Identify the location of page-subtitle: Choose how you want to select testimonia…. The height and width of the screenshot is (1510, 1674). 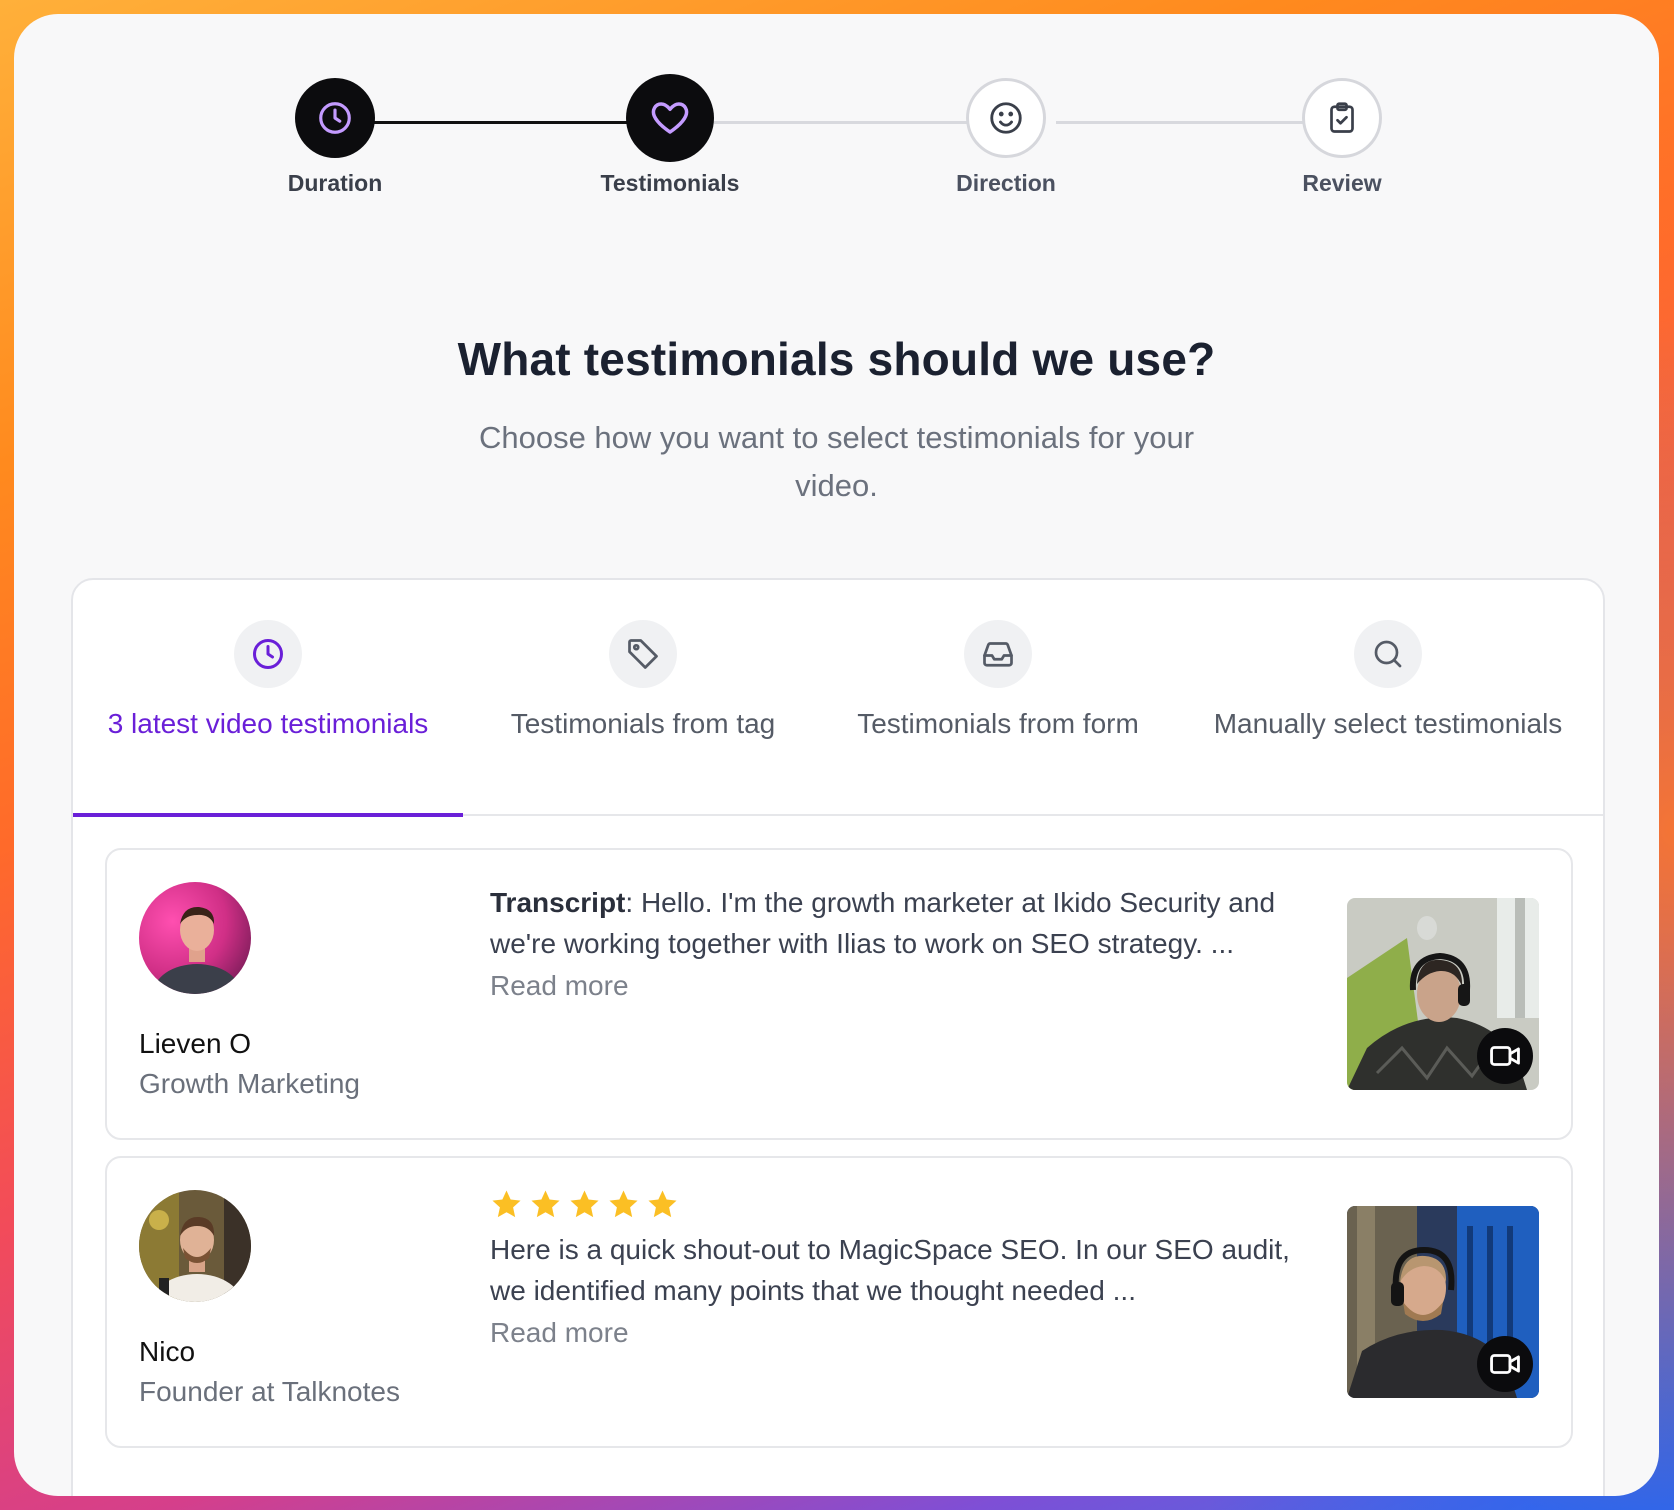
(836, 461).